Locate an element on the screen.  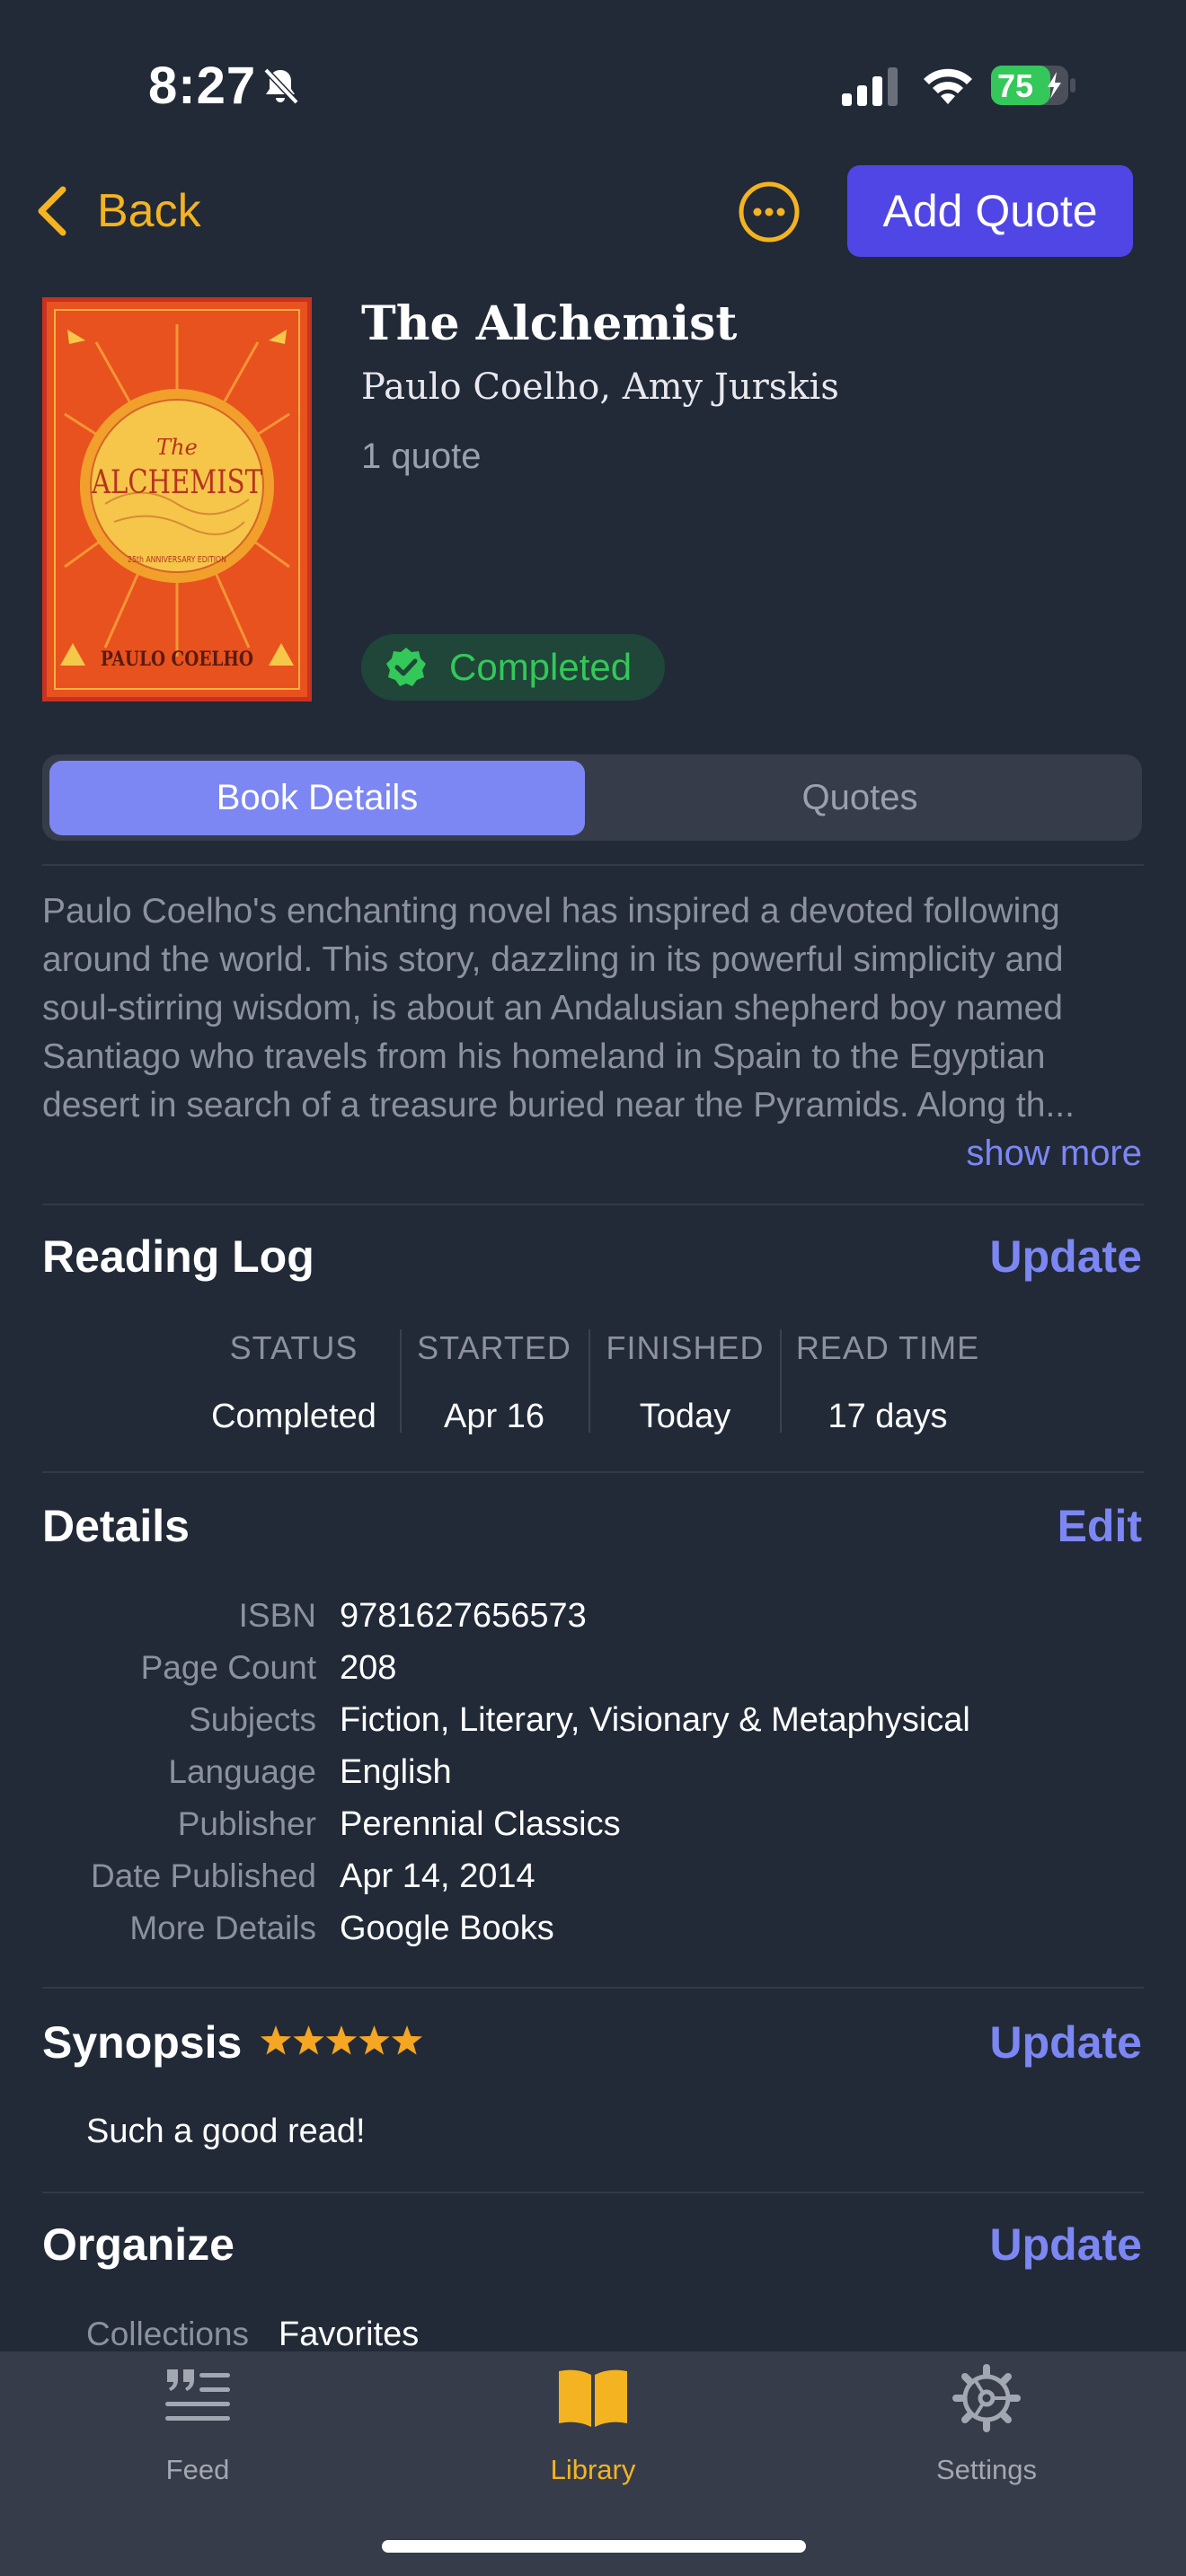
battery-percentage: 75 is located at coordinates (1015, 85).